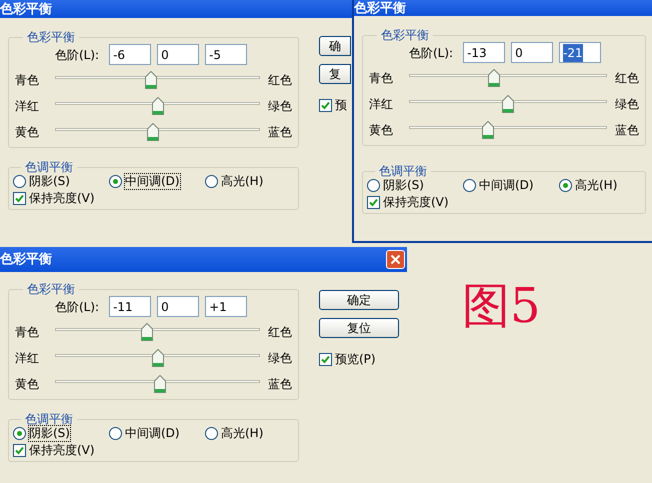 The width and height of the screenshot is (652, 483). What do you see at coordinates (341, 105) in the screenshot?
I see `checkbox-label: 预` at bounding box center [341, 105].